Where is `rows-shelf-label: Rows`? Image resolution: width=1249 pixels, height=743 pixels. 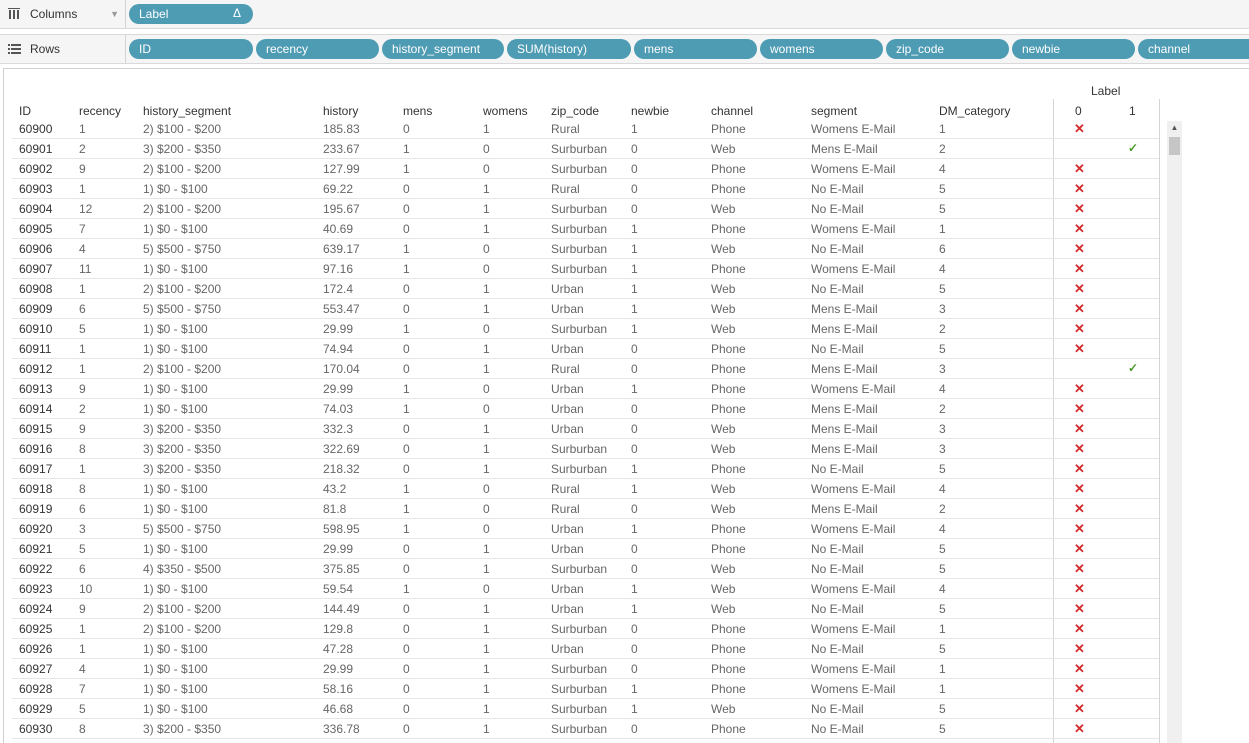
rows-shelf-label: Rows is located at coordinates (63, 49).